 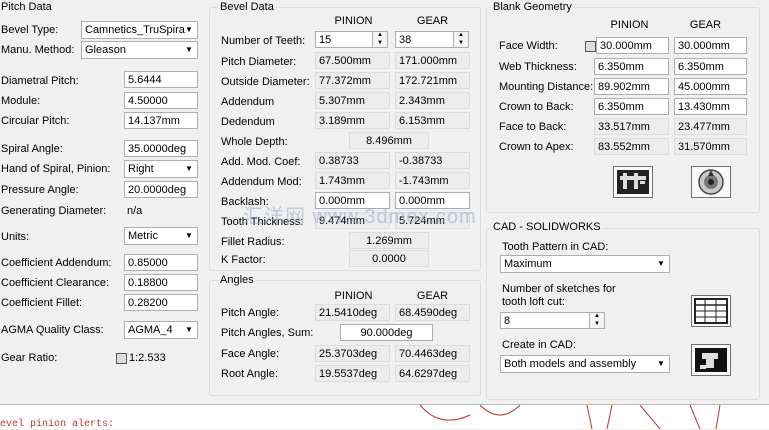 I want to click on face-width-checkbox, so click(x=590, y=46).